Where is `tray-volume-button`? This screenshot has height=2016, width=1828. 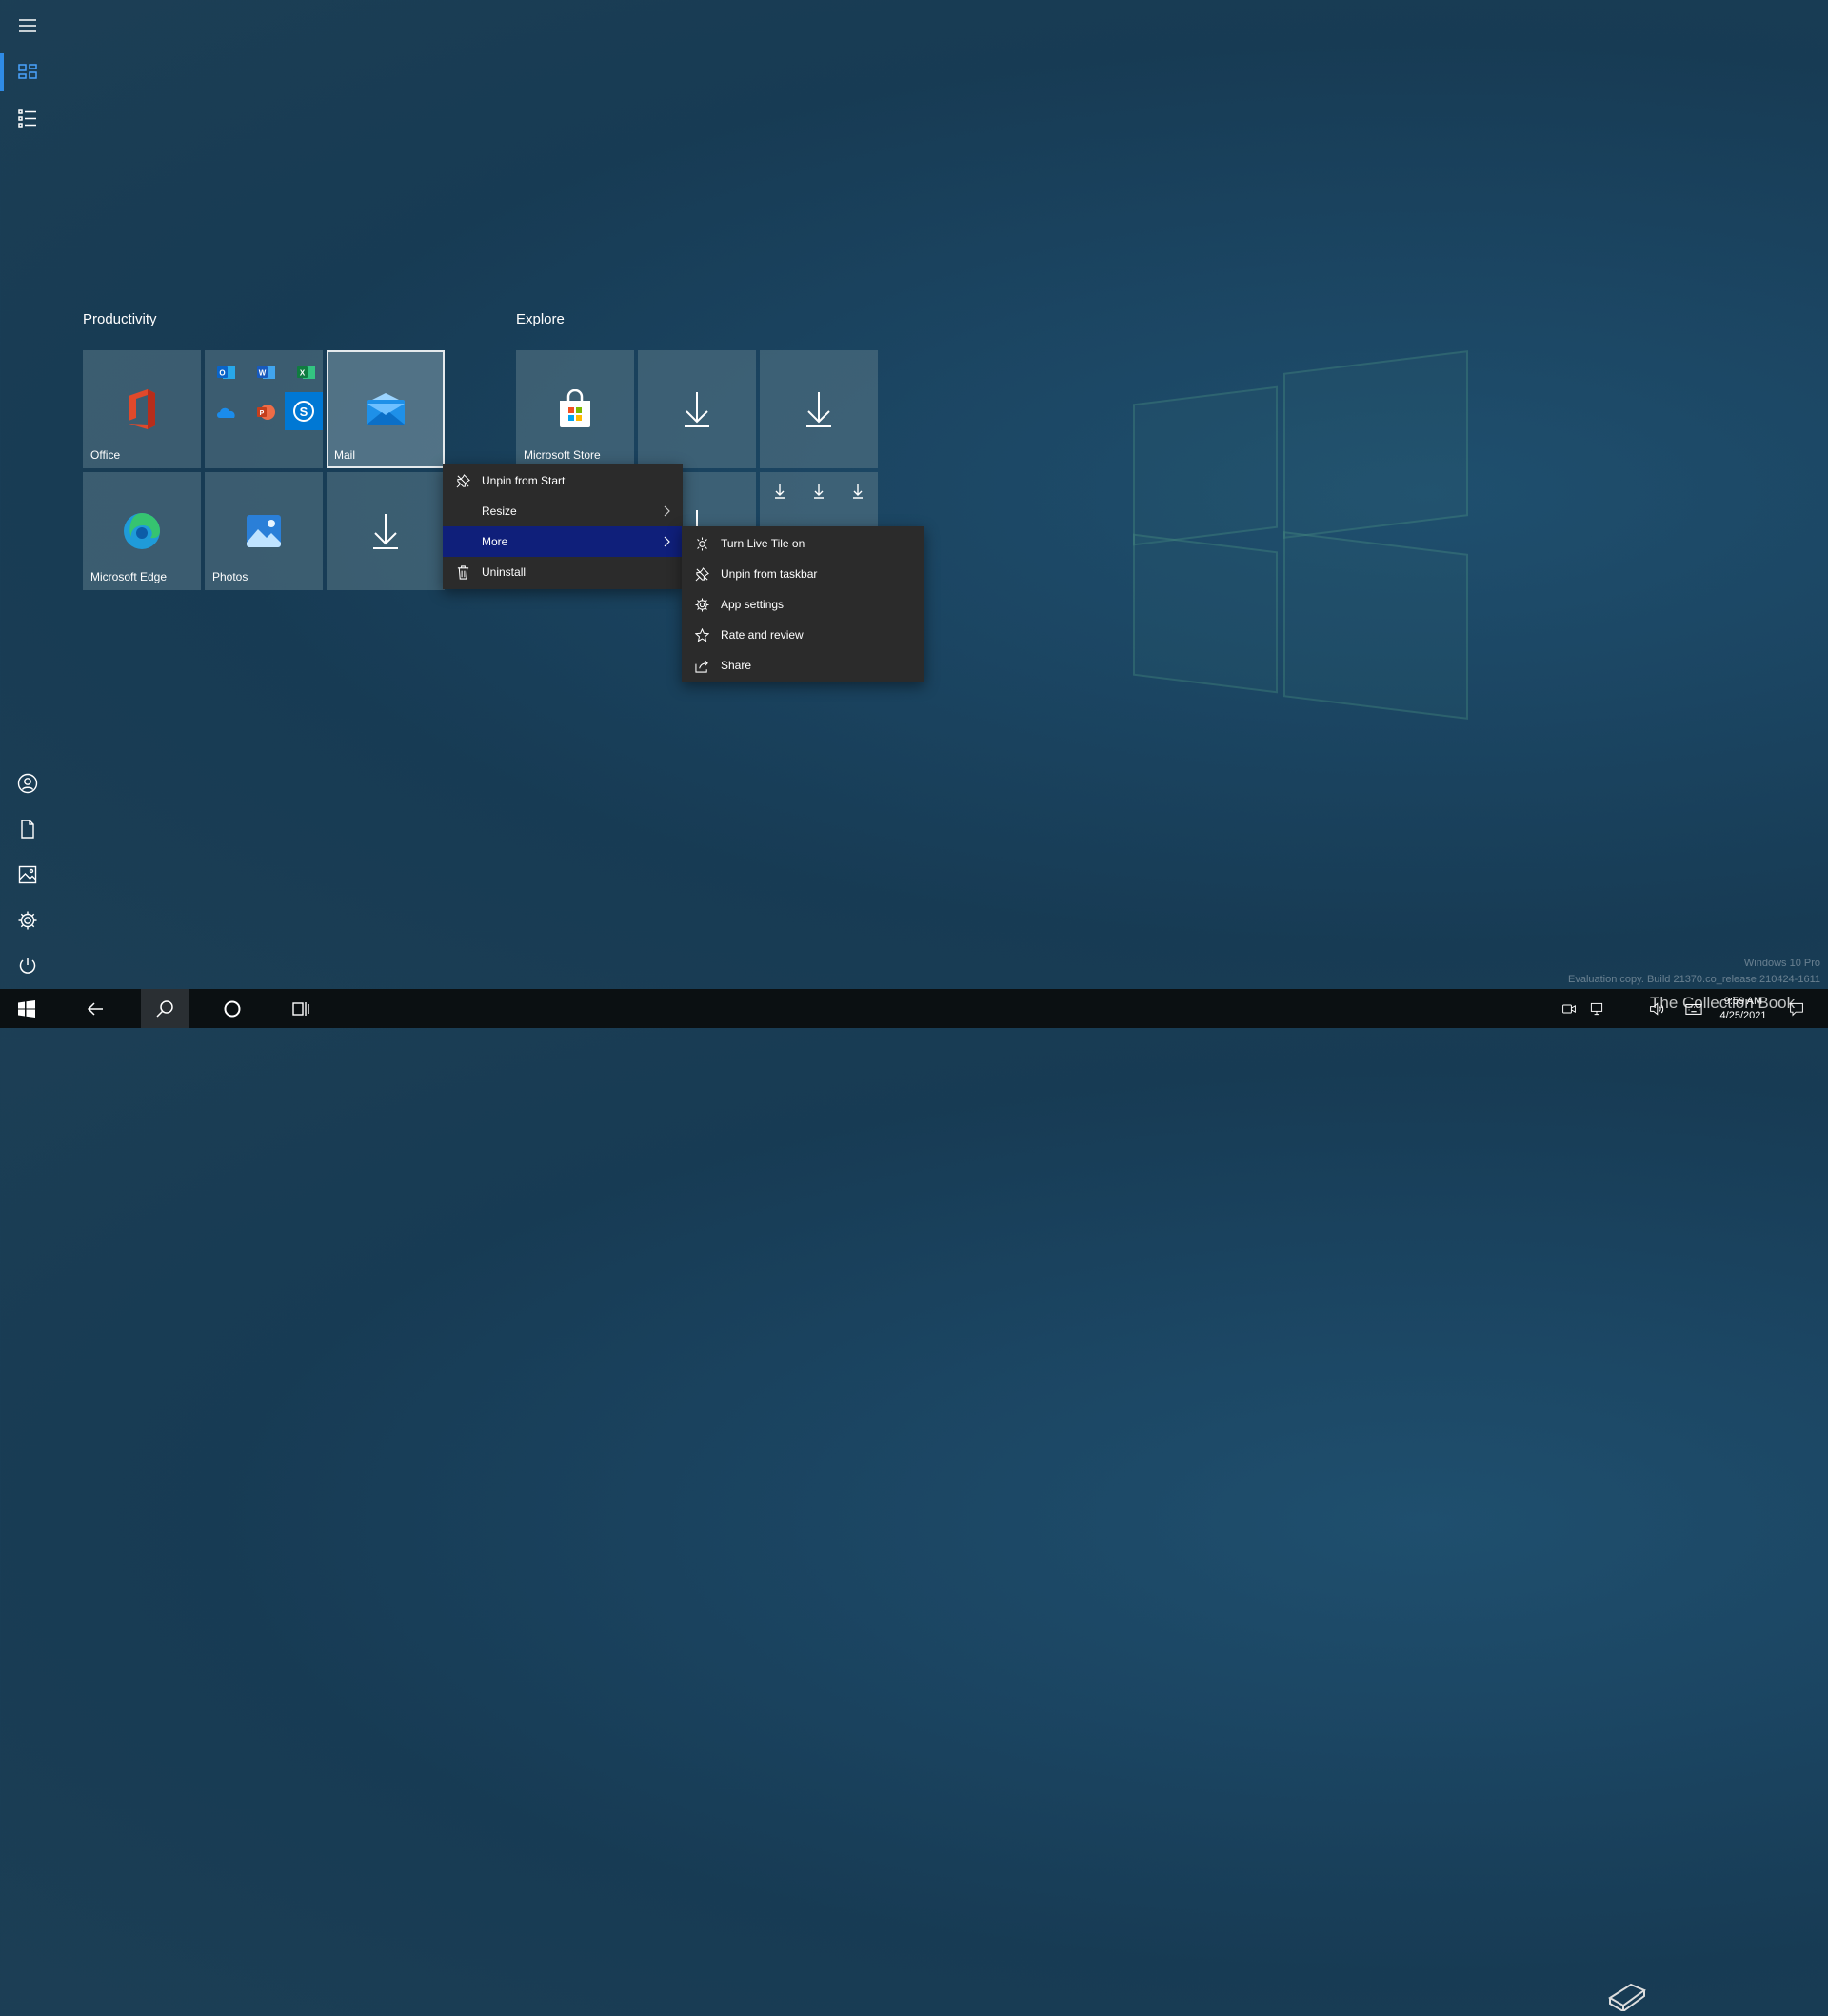
tray-volume-button is located at coordinates (1656, 1009).